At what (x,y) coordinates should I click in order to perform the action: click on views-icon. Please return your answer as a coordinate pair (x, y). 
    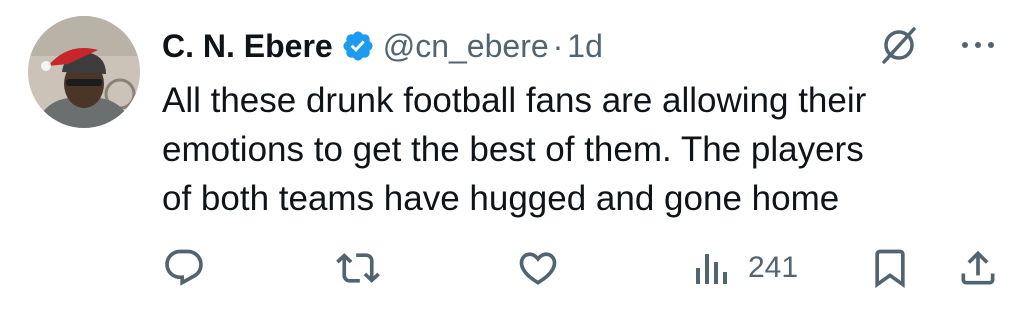
    Looking at the image, I should click on (711, 269).